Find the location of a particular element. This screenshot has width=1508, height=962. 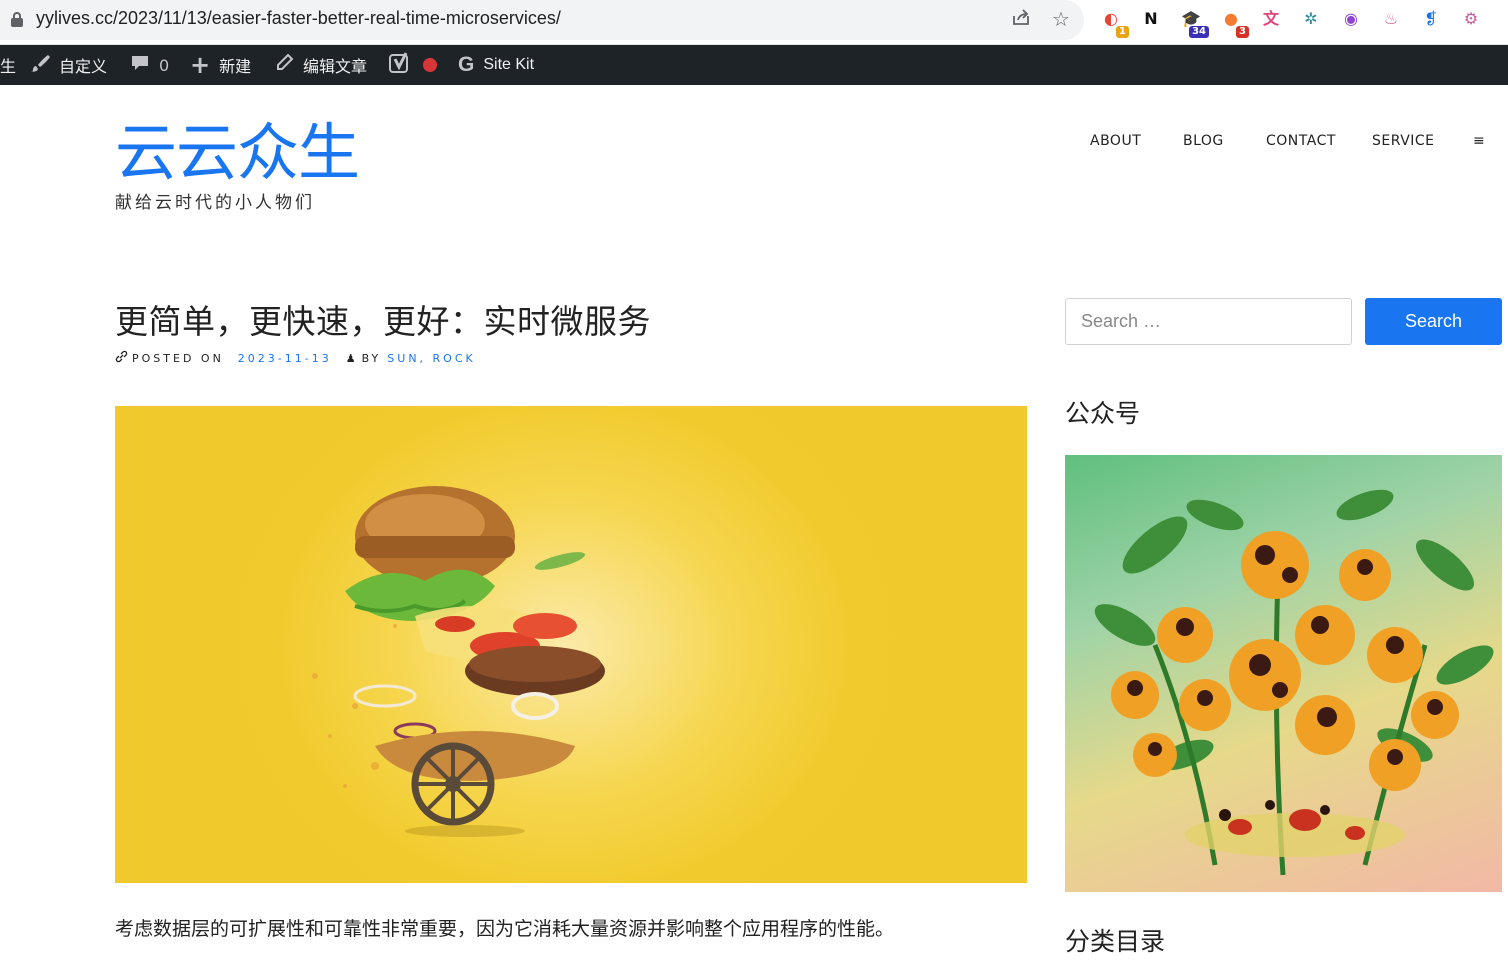

menu-toggle-icon: ≡ is located at coordinates (1479, 141).